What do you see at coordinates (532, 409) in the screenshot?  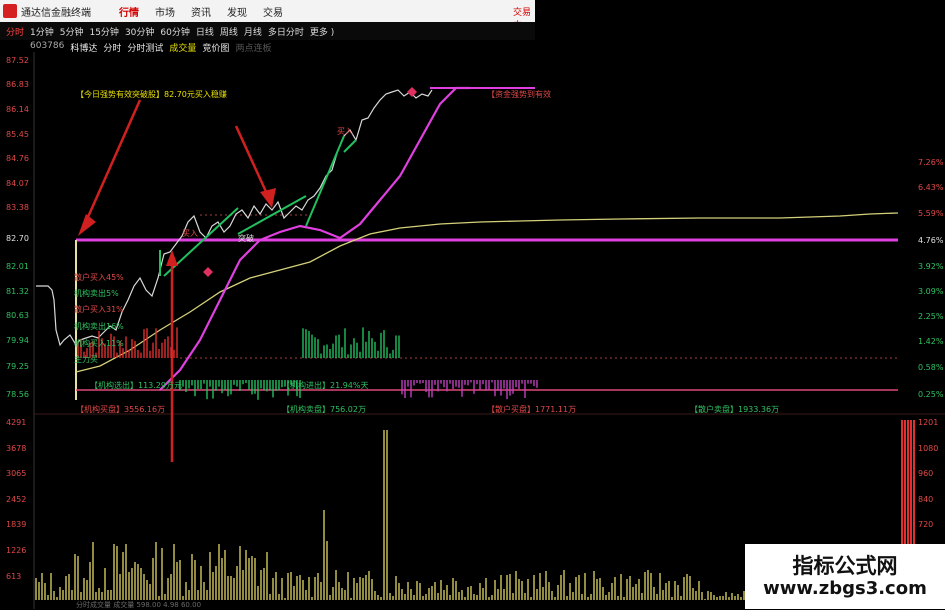 I see `retail-buy-label: 【散户买盘】1771.11万` at bounding box center [532, 409].